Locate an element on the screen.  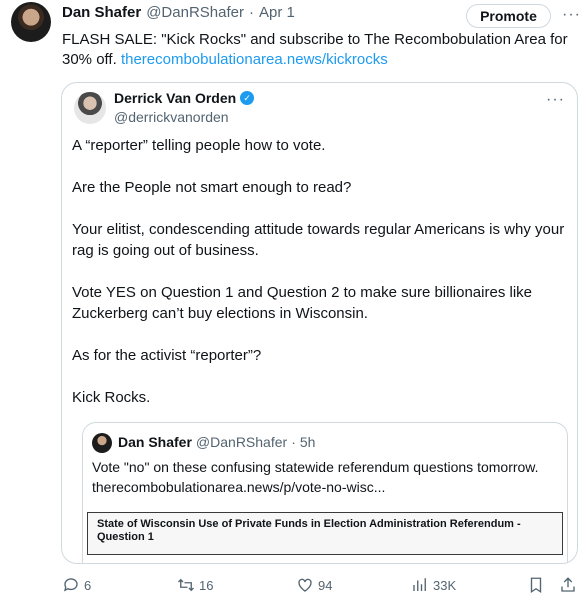
quote-paragraph: As for the activist “reporter”? is located at coordinates (167, 355).